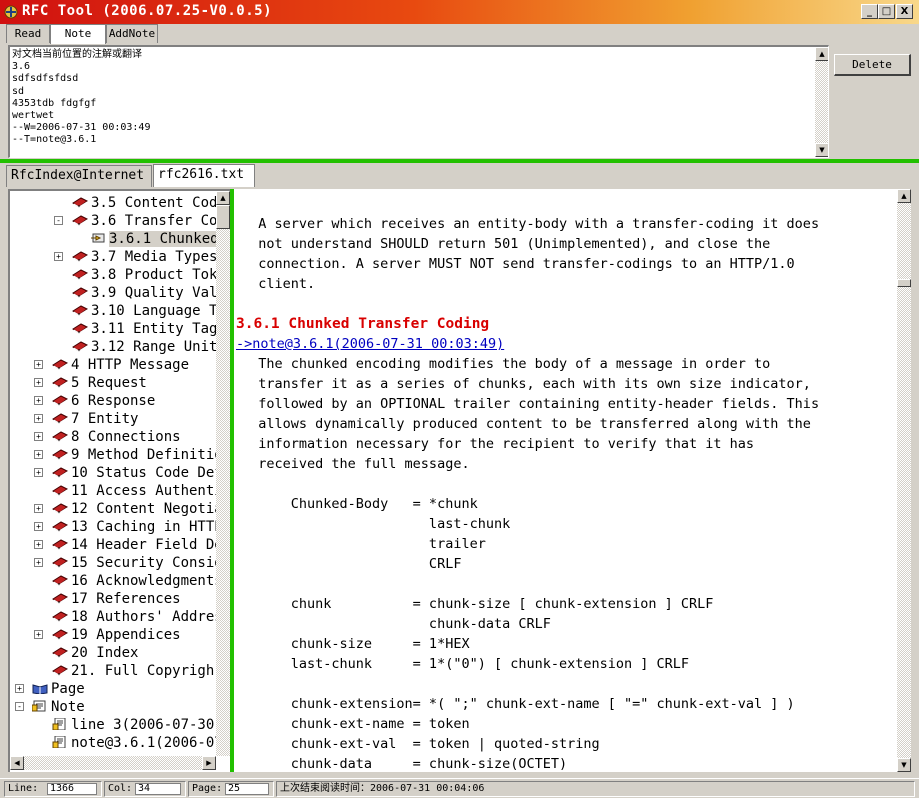 This screenshot has width=919, height=798. Describe the element at coordinates (153, 257) in the screenshot. I see `tree-node-label: 3.7 Media Types` at that location.